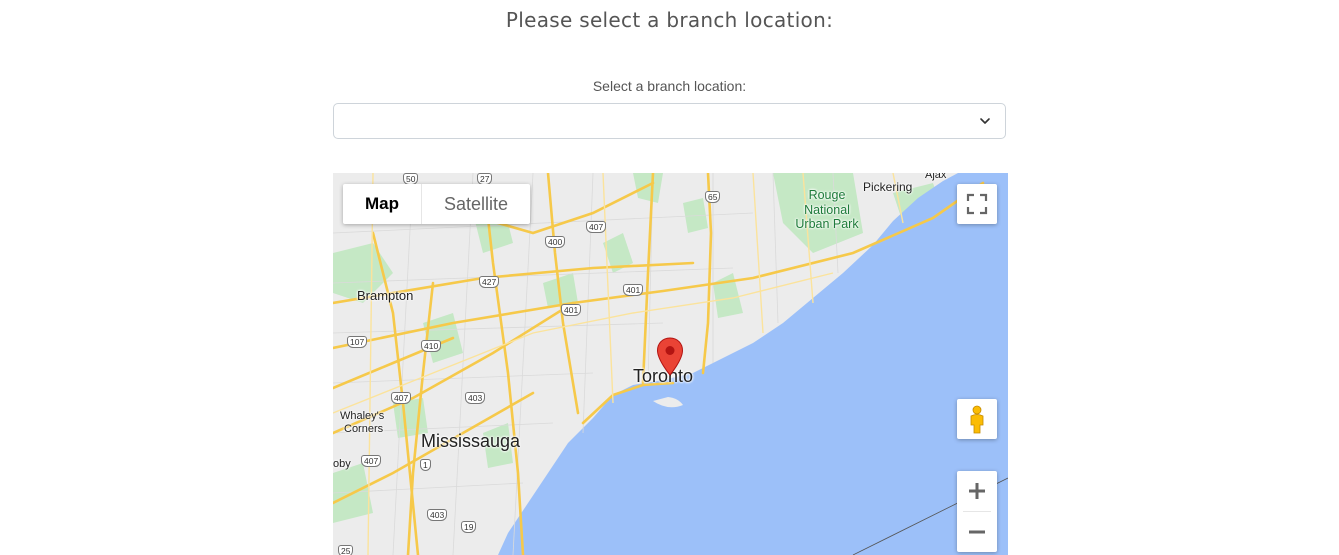 This screenshot has height=555, width=1339. What do you see at coordinates (669, 20) in the screenshot?
I see `page-heading: Please select a branch location:` at bounding box center [669, 20].